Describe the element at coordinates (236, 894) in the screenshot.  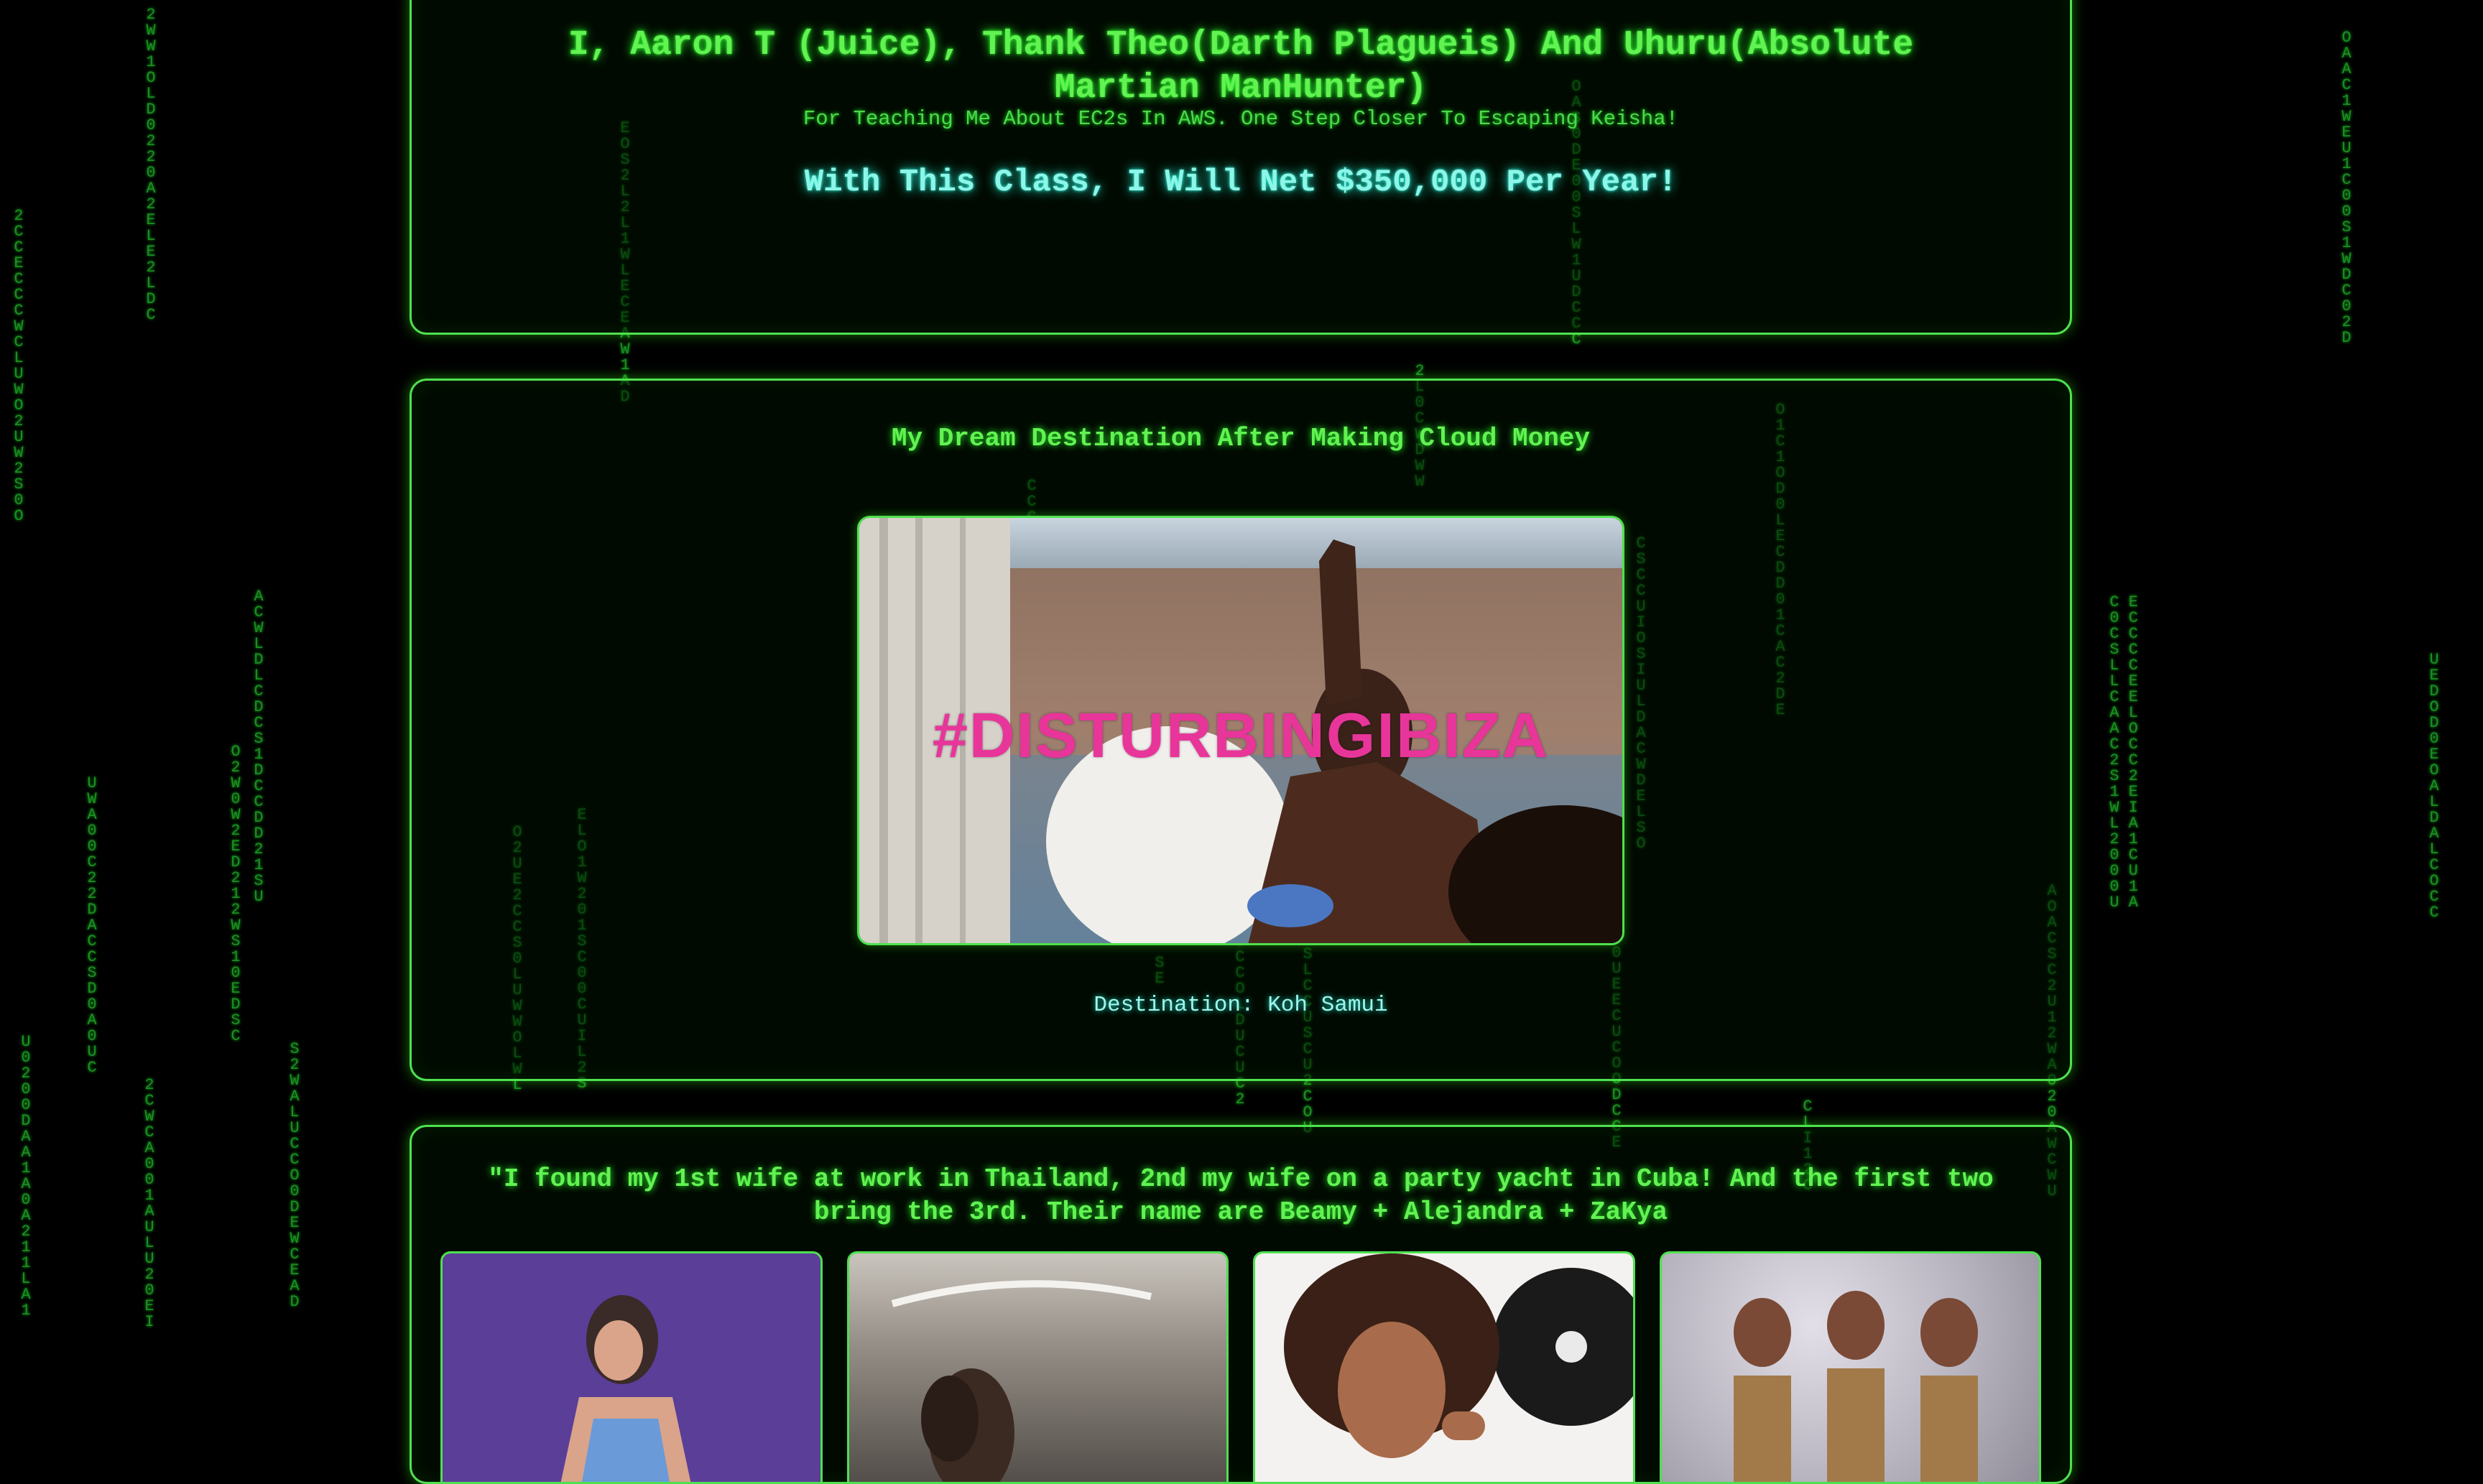
I see `matrix-rain-column: O 2 W 0 W 2 E D 2 1 2 W S 1 0 E D S C` at that location.